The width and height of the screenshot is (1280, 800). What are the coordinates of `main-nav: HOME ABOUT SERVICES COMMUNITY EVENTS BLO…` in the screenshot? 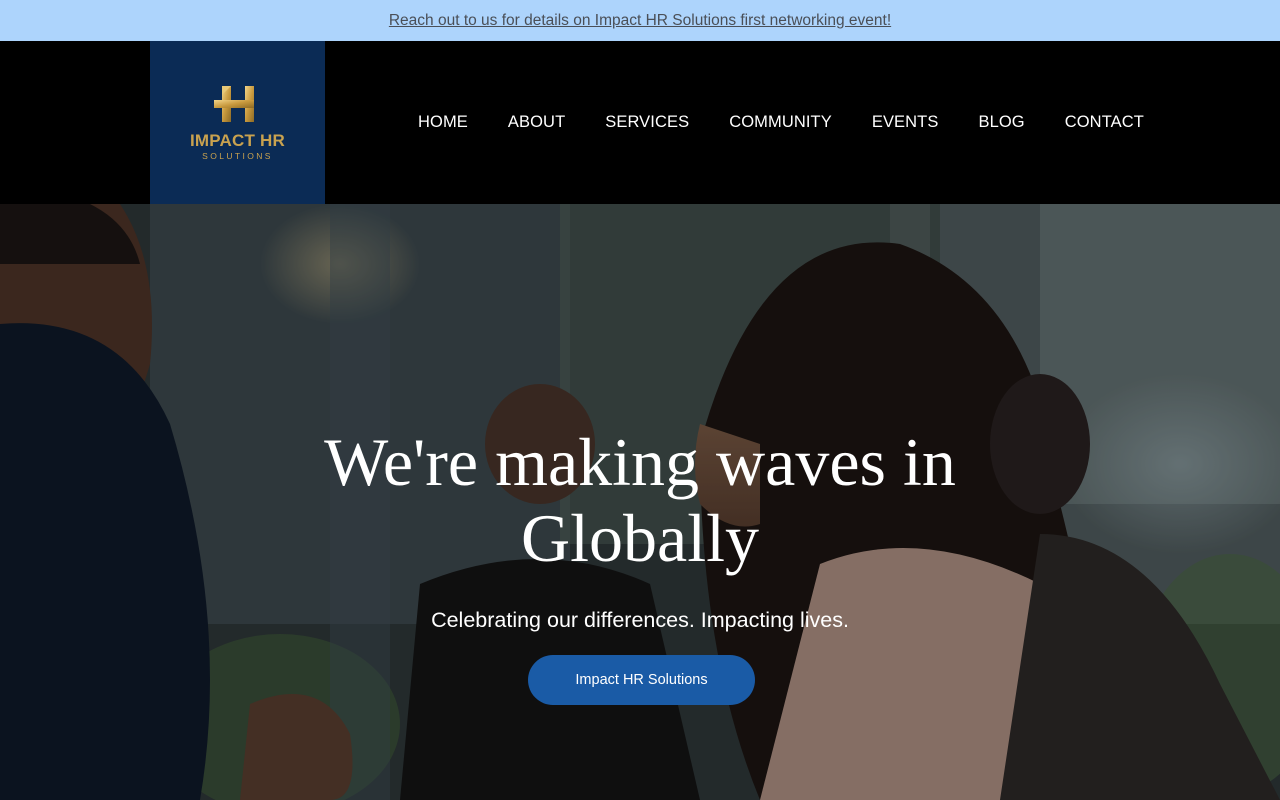 It's located at (781, 122).